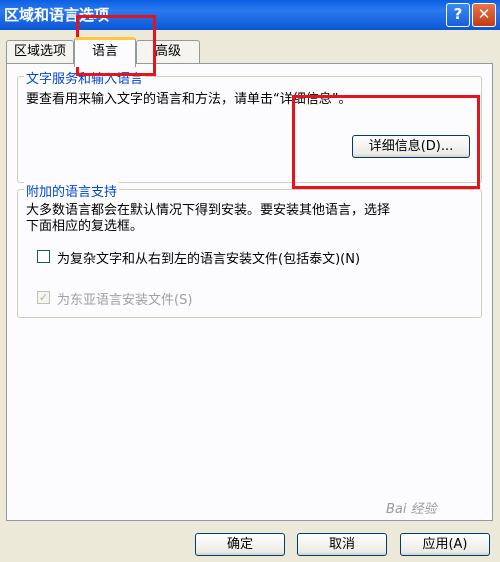 The height and width of the screenshot is (562, 500). I want to click on apply-button: 应用(A), so click(445, 544).